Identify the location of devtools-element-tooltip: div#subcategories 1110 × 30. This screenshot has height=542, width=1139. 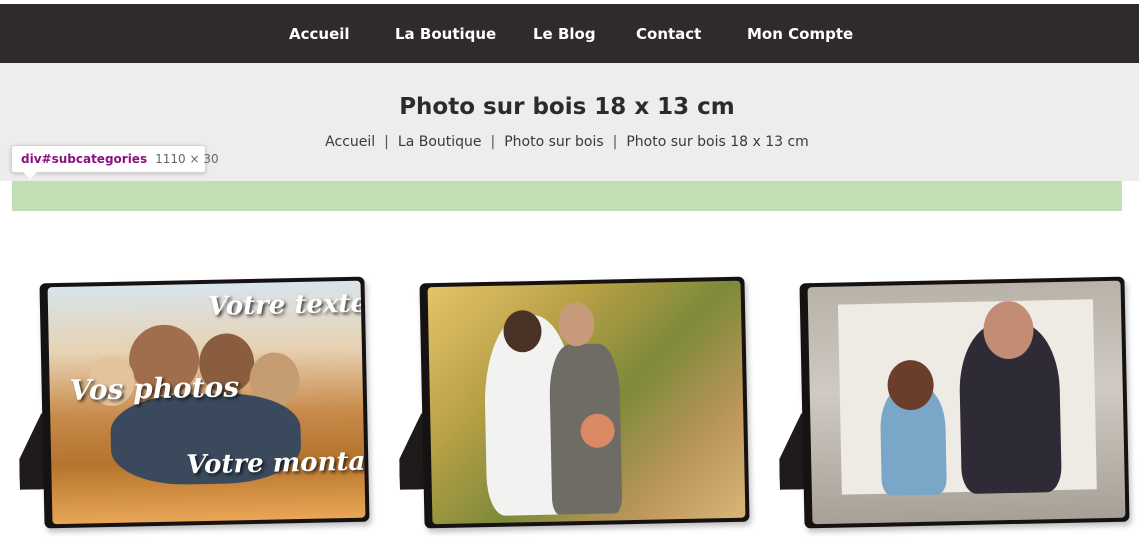
(115, 159).